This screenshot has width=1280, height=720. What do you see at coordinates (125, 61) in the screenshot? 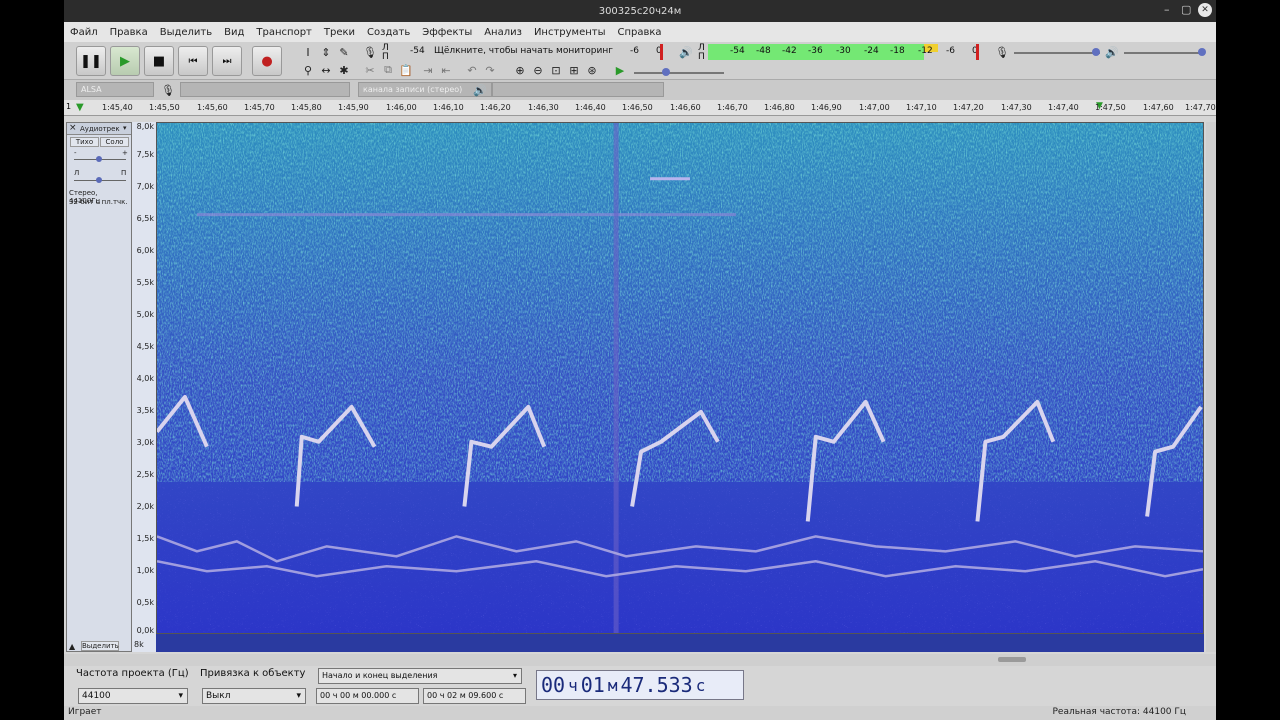
I see `play-button: ▶` at bounding box center [125, 61].